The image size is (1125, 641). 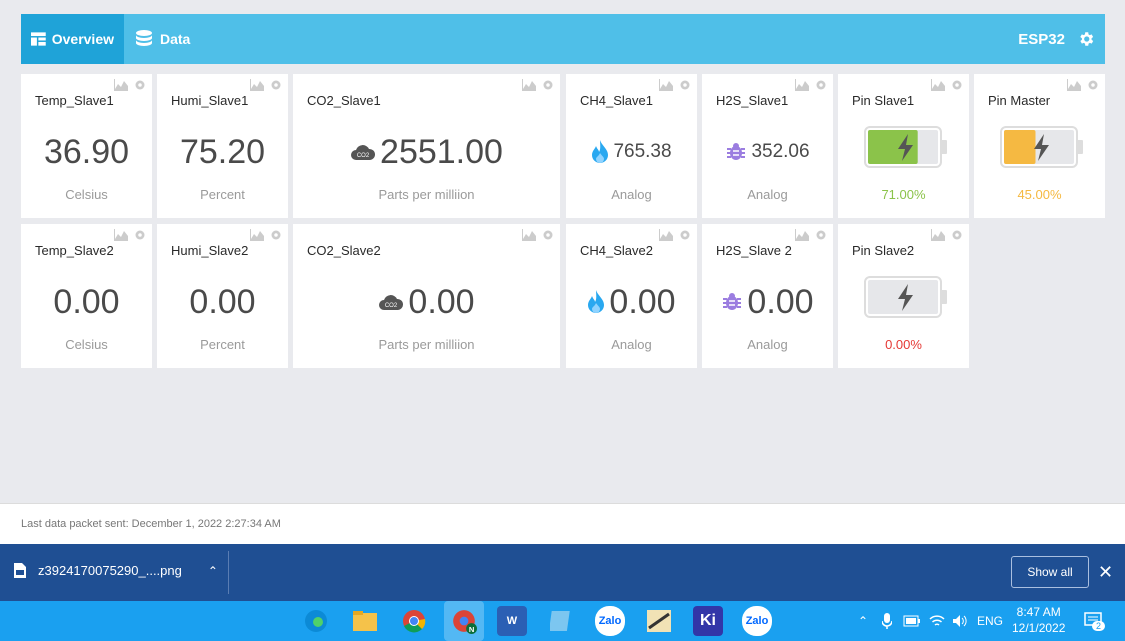 What do you see at coordinates (512, 621) in the screenshot?
I see `word-icon: W` at bounding box center [512, 621].